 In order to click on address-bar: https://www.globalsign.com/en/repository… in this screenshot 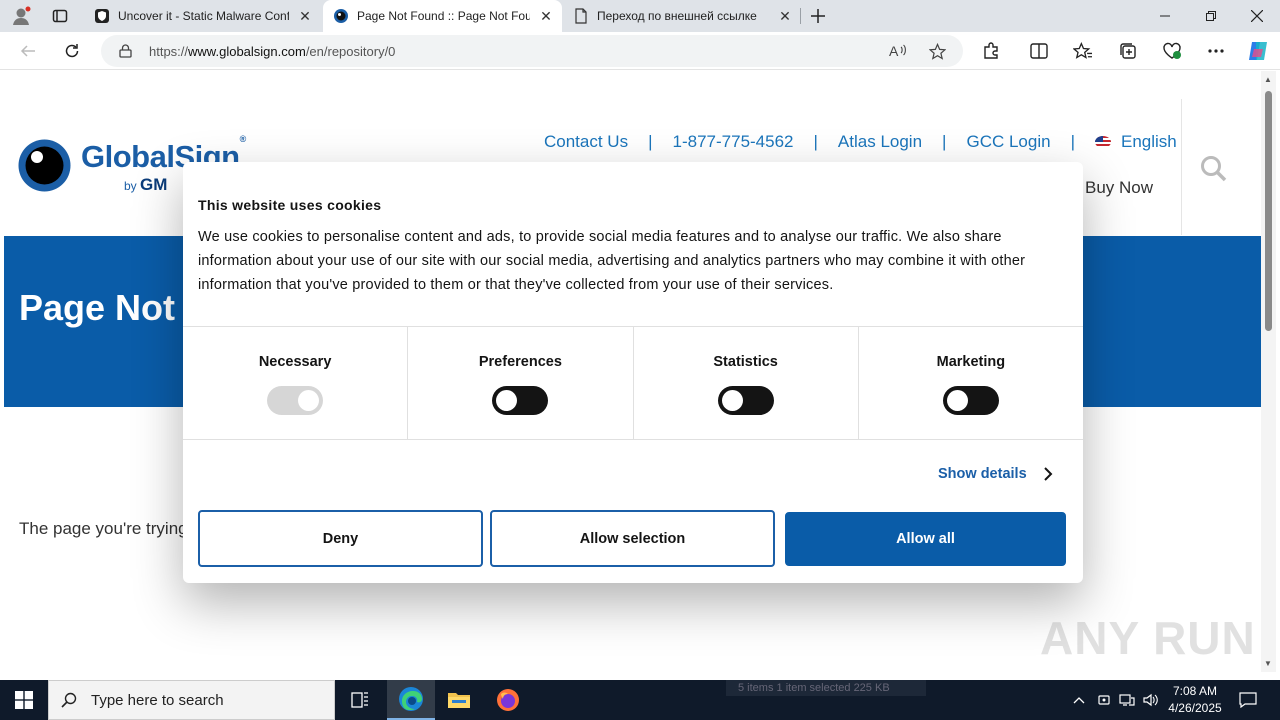, I will do `click(532, 51)`.